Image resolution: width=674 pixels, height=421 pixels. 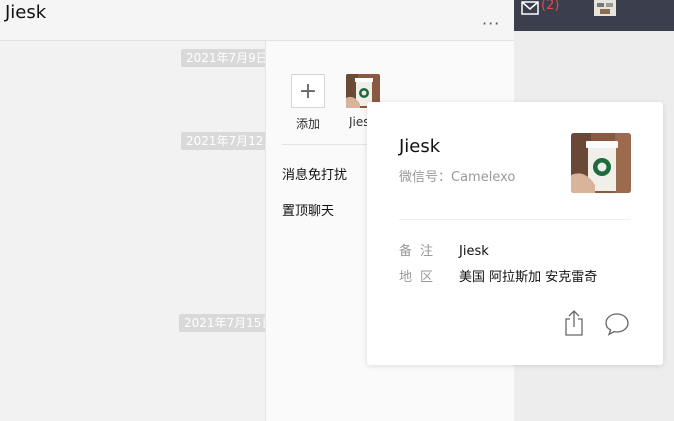 What do you see at coordinates (224, 141) in the screenshot?
I see `date-separator: 2021年7月12日` at bounding box center [224, 141].